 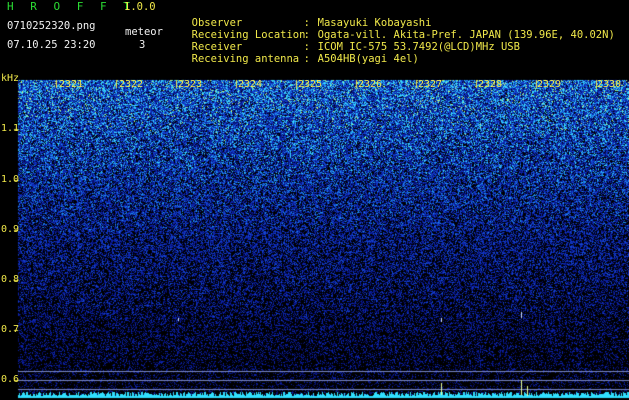 I want to click on y-tick-label: 1.1, so click(x=10, y=128).